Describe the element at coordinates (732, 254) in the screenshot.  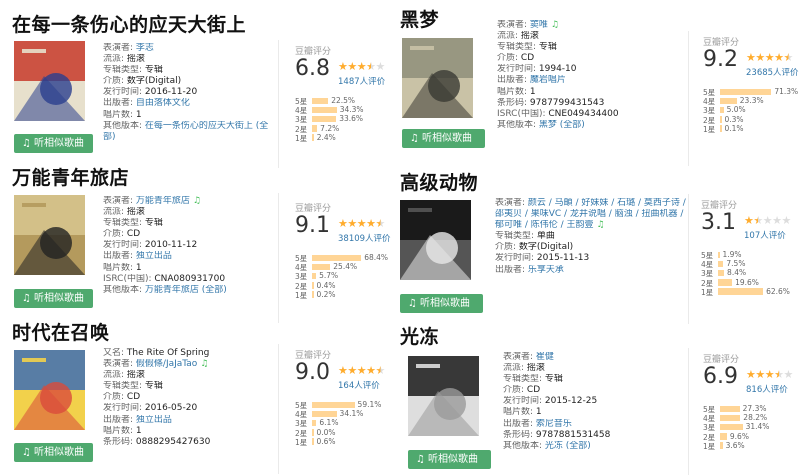
I see `distribution-percent: 1.9%` at that location.